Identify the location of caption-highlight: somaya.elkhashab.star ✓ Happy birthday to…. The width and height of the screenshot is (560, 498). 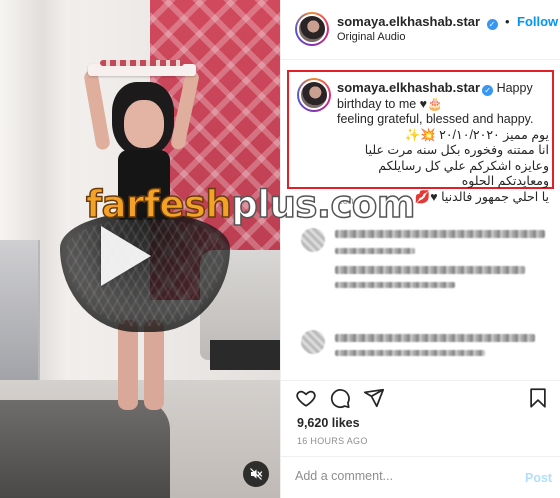
(420, 137).